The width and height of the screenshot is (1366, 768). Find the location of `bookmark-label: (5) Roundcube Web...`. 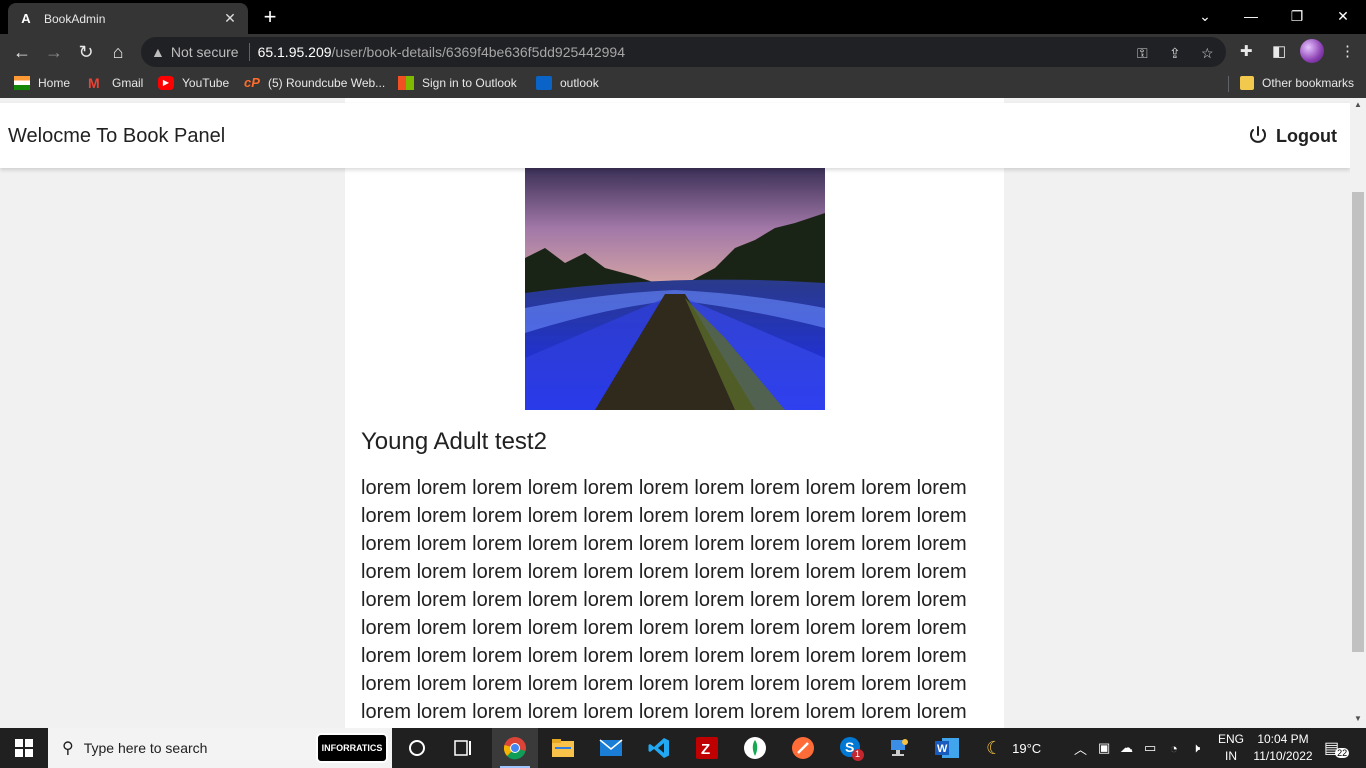

bookmark-label: (5) Roundcube Web... is located at coordinates (327, 83).